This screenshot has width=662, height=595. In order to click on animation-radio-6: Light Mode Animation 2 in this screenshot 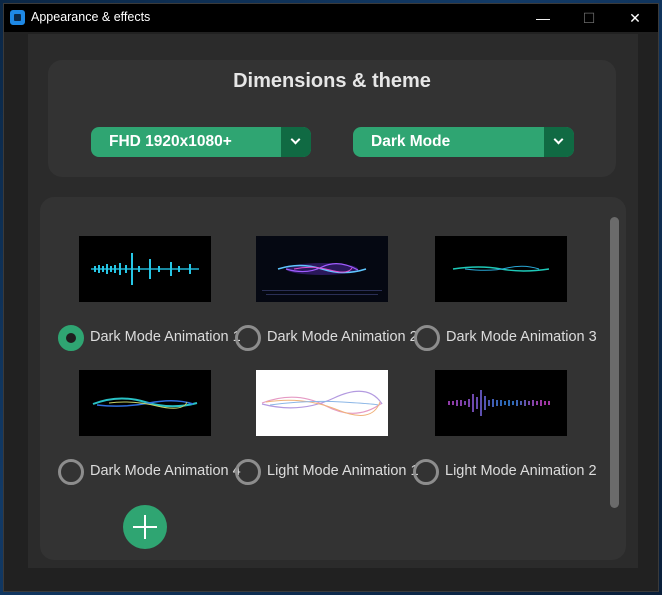, I will do `click(505, 472)`.